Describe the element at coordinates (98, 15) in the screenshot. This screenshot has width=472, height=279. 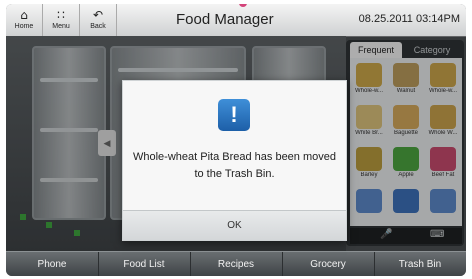
I see `back-arrow-icon: ↶` at that location.